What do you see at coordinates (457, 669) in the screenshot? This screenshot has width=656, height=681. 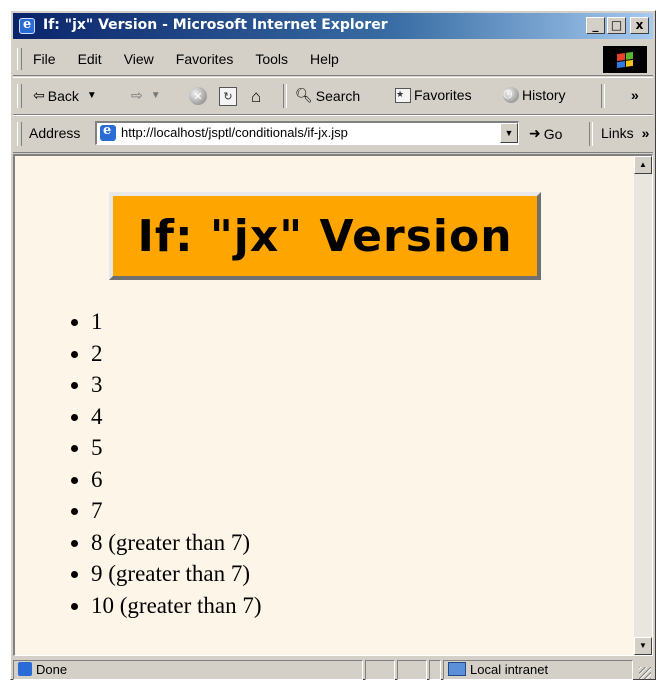 I see `local-intranet-icon` at bounding box center [457, 669].